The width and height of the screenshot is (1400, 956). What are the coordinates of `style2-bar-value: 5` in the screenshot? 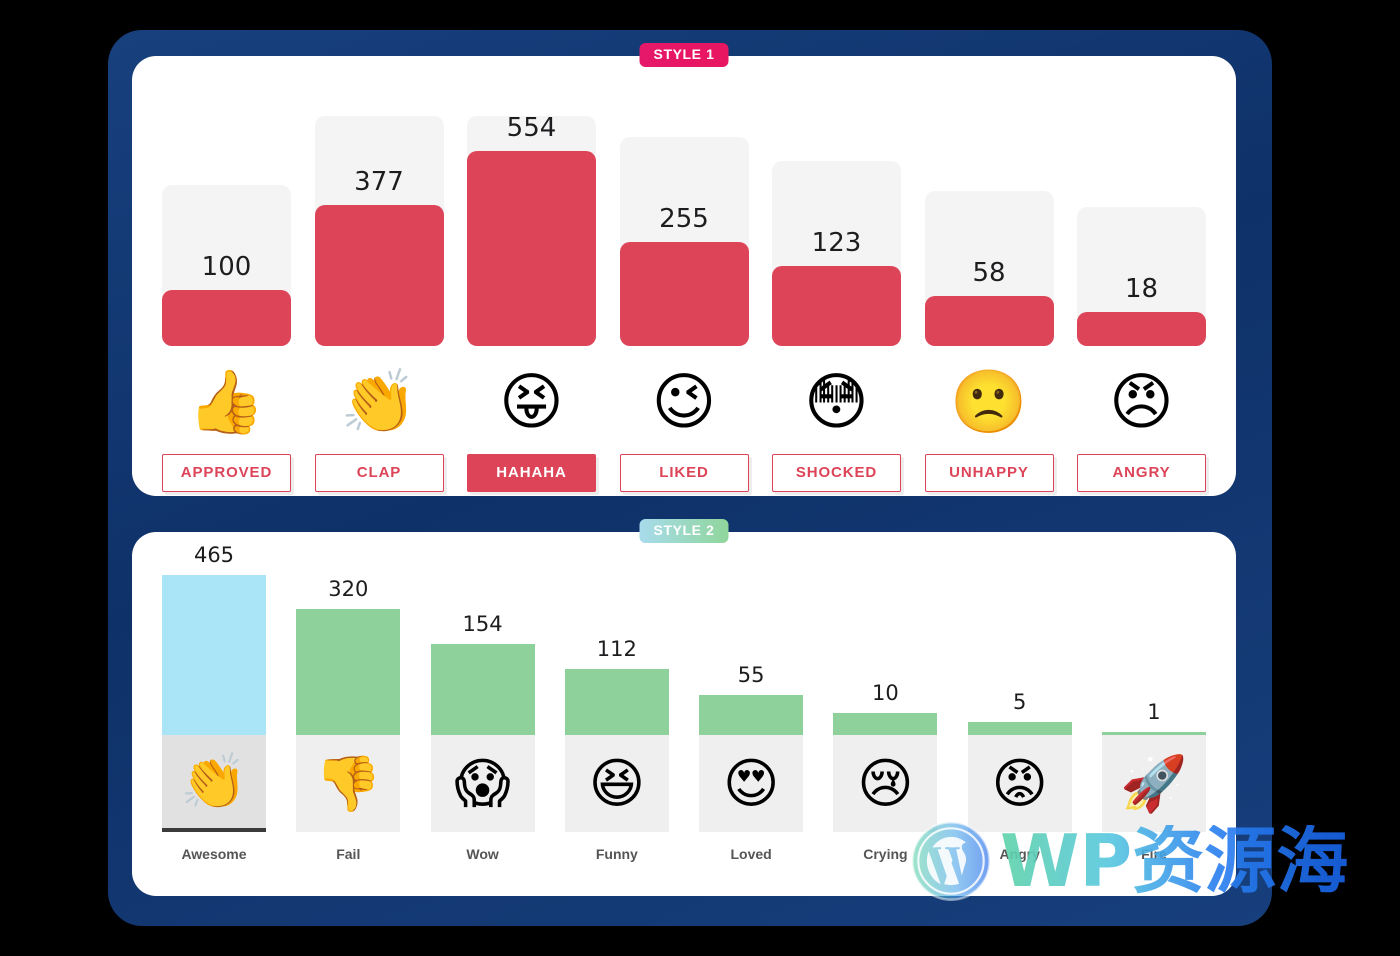 It's located at (1020, 702).